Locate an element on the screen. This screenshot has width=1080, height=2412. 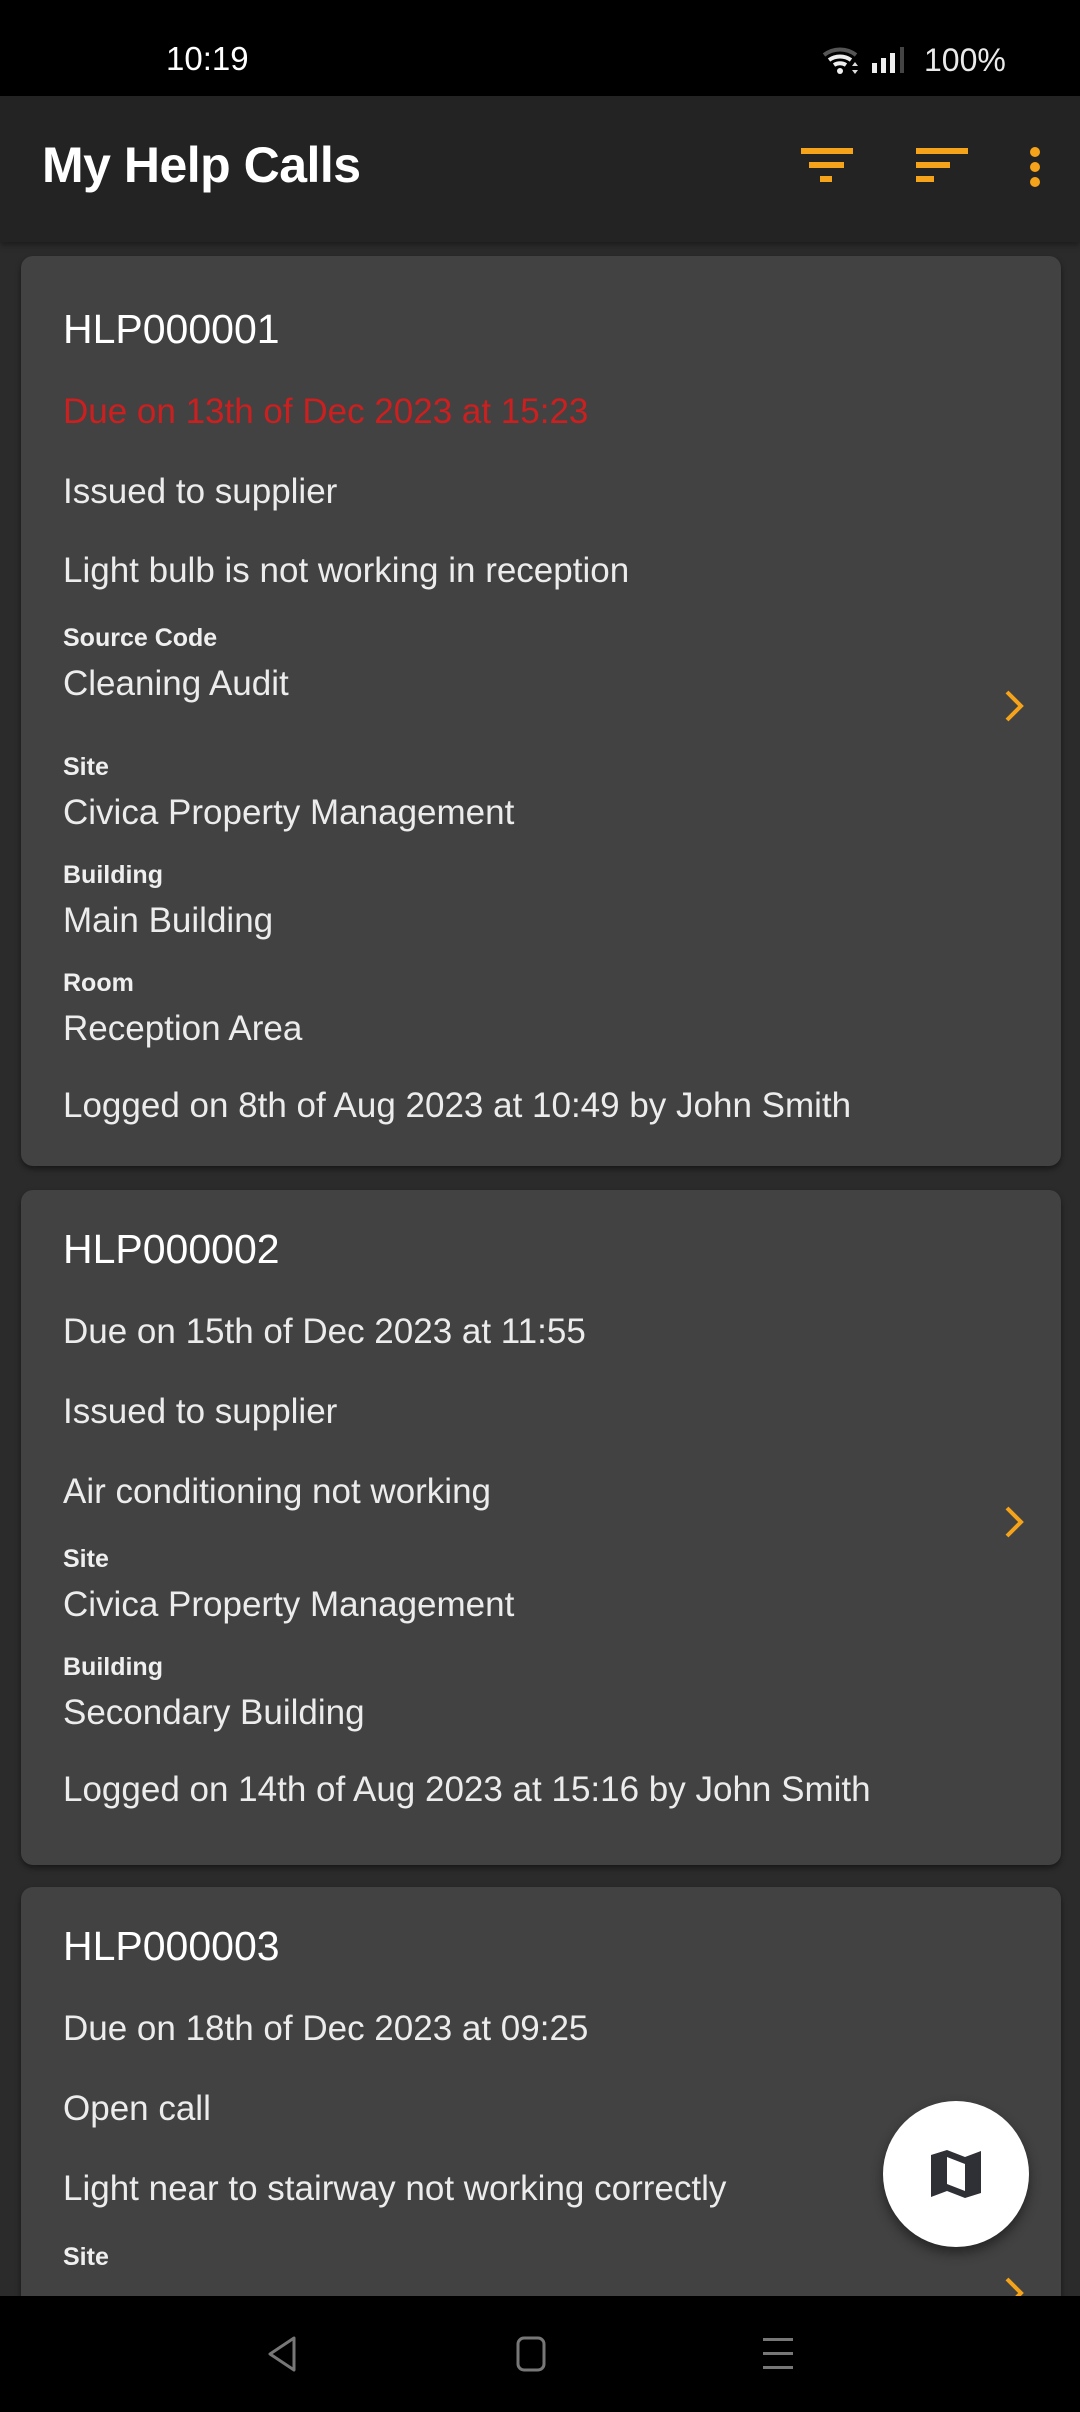
call-description: Light bulb is not working in reception is located at coordinates (346, 570).